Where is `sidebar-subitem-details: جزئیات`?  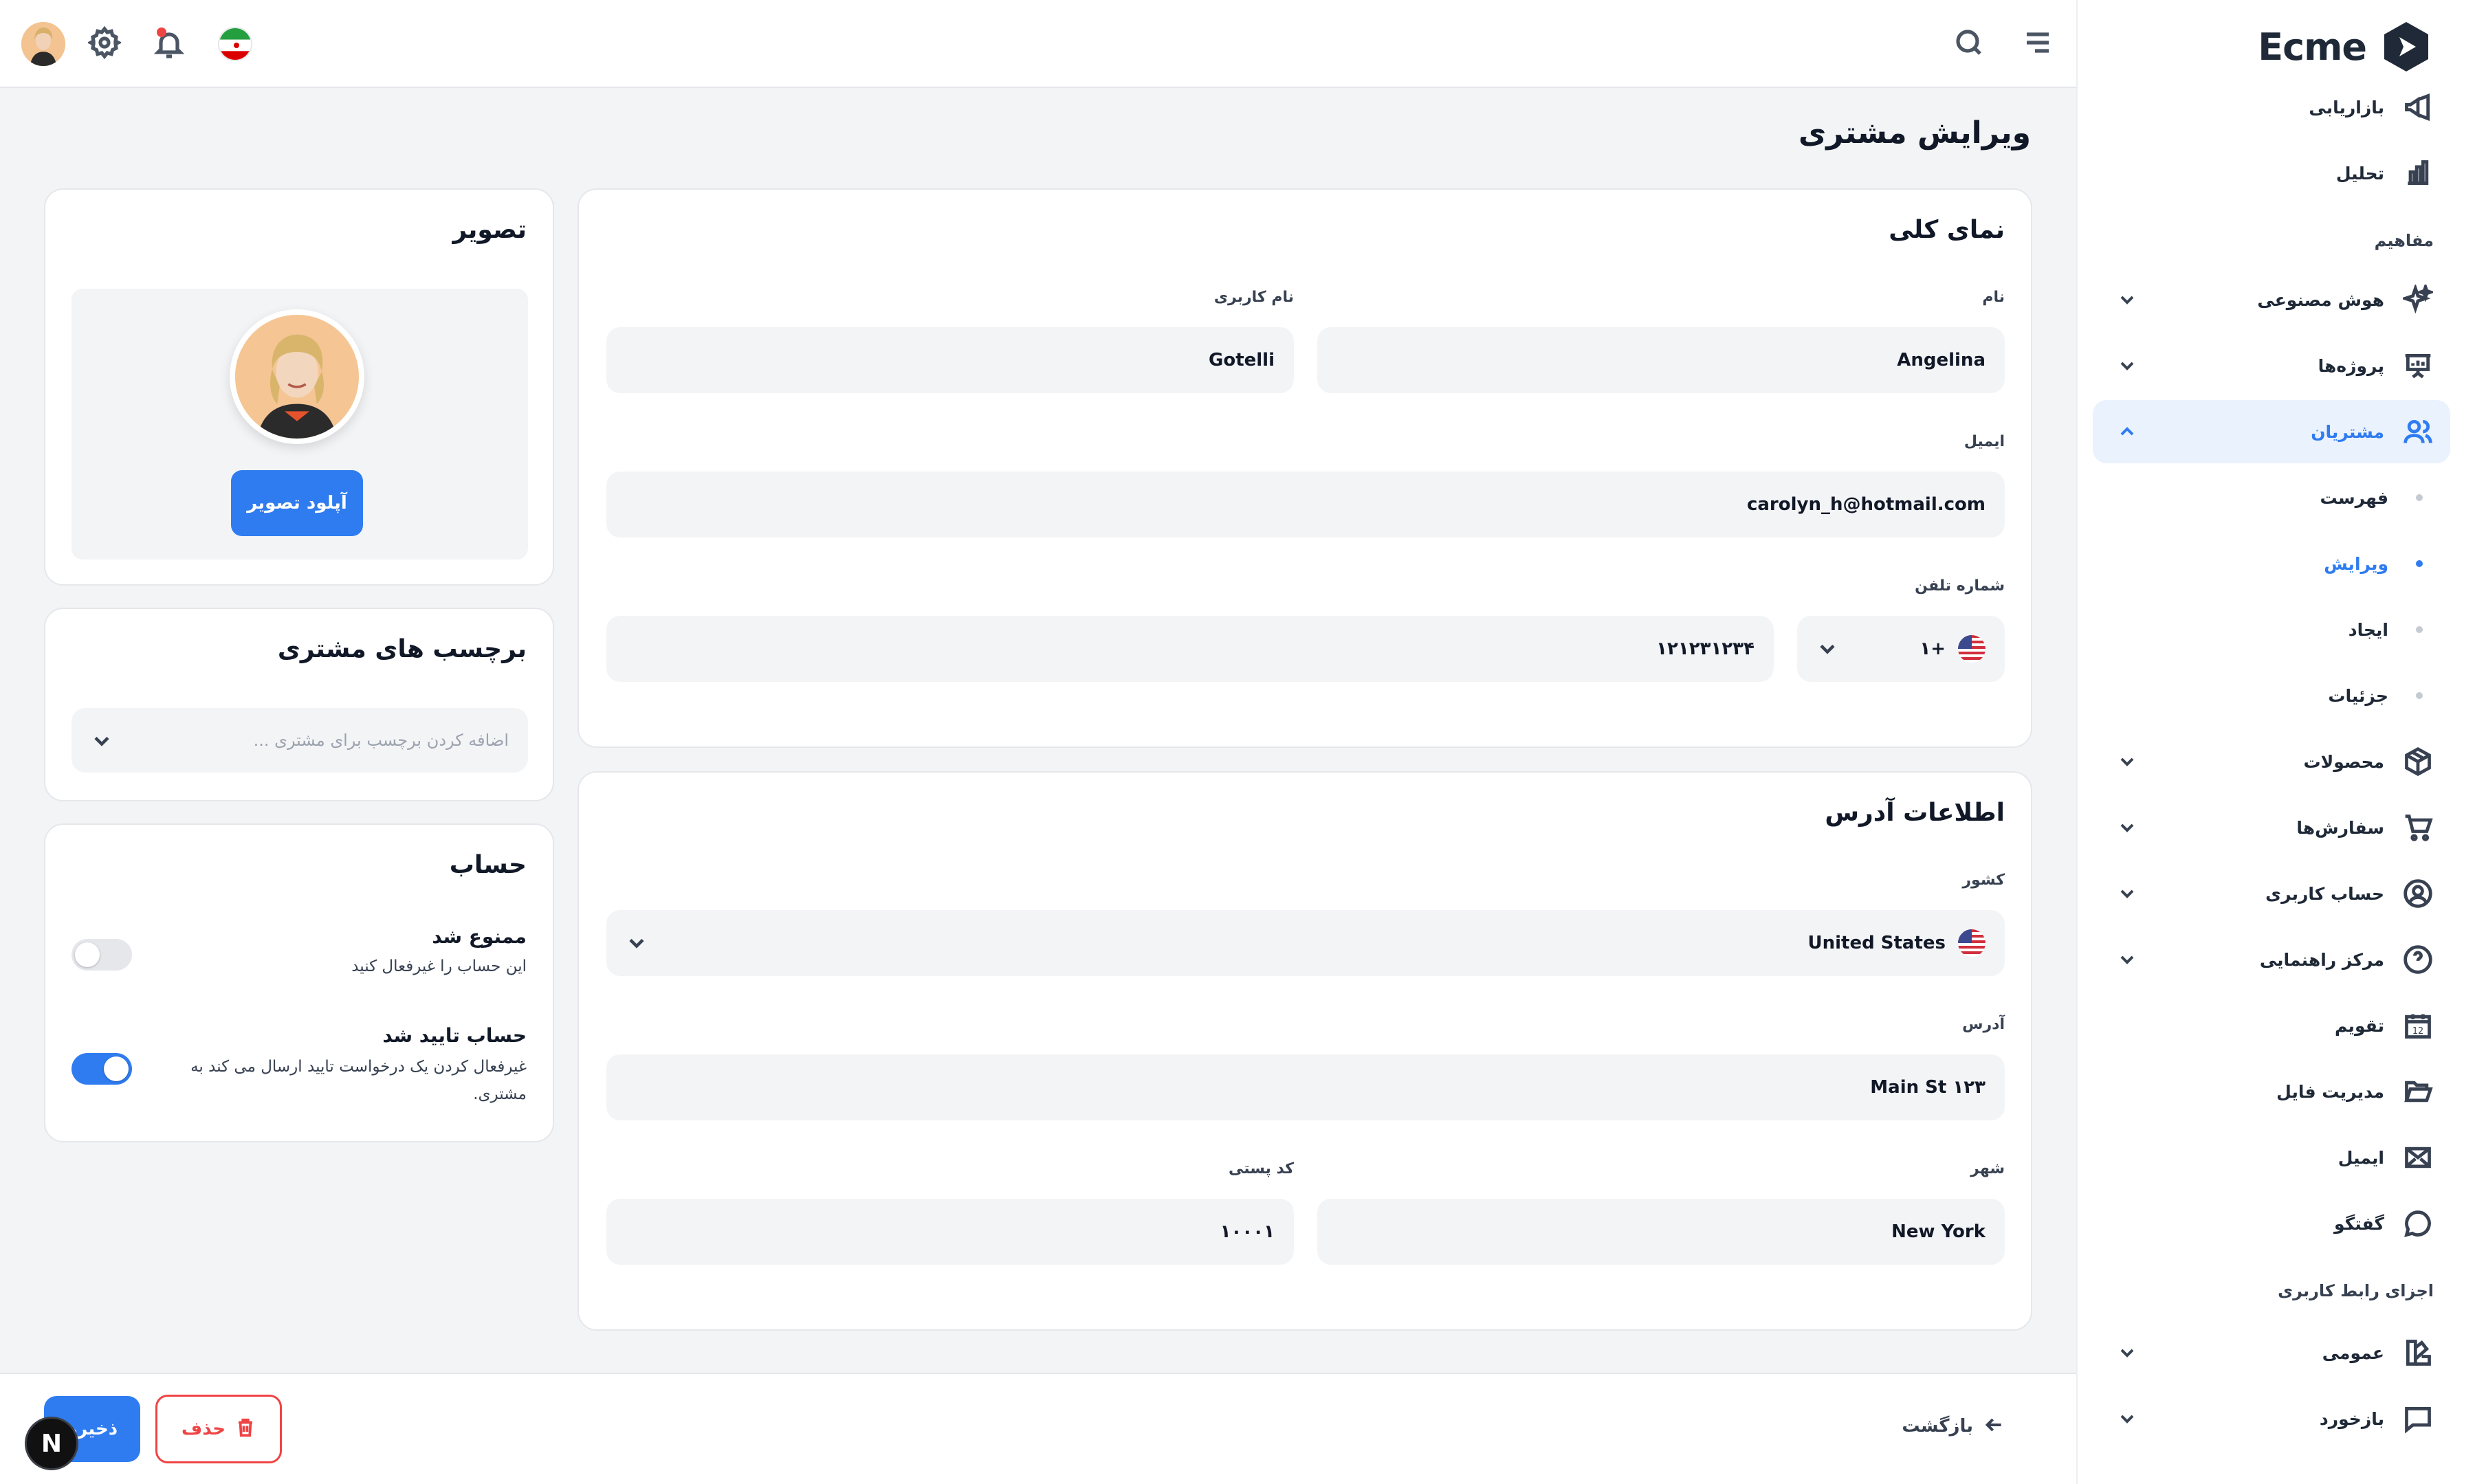
sidebar-subitem-details: جزئیات is located at coordinates (2271, 695).